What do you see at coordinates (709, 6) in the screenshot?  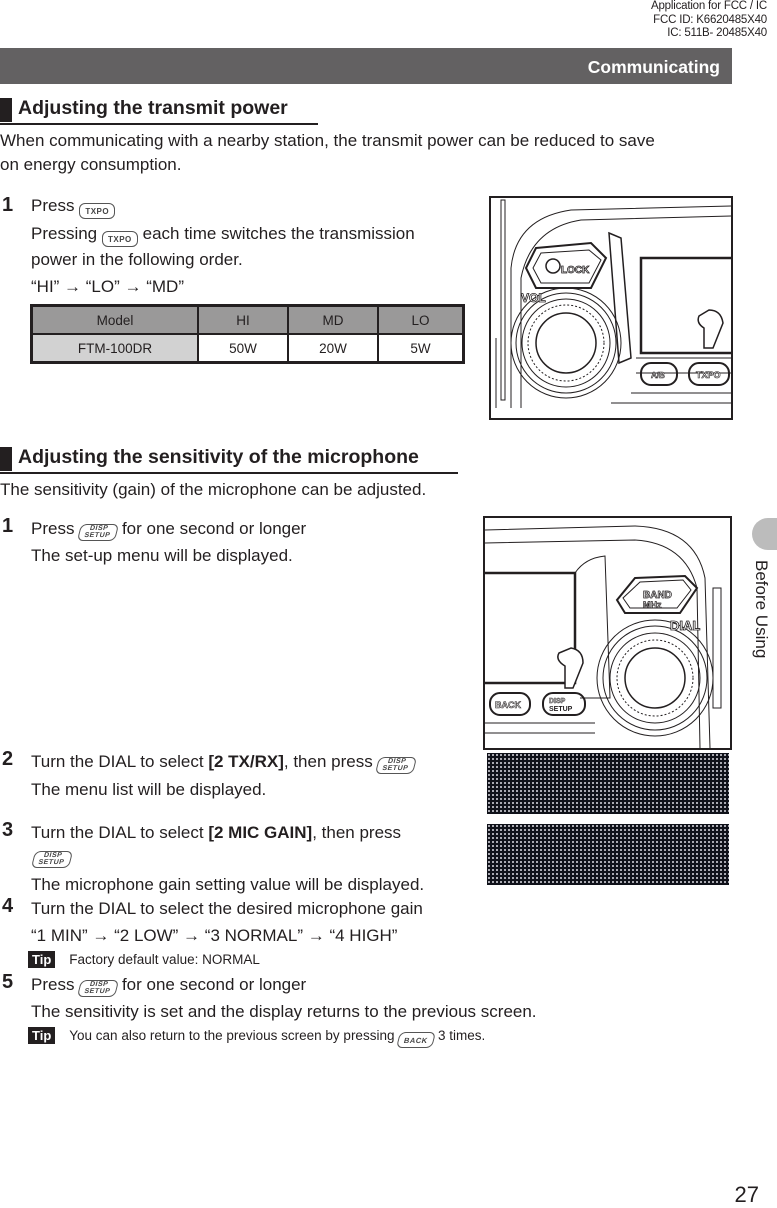 I see `fcc-notice-line1: Application for FCC / IC` at bounding box center [709, 6].